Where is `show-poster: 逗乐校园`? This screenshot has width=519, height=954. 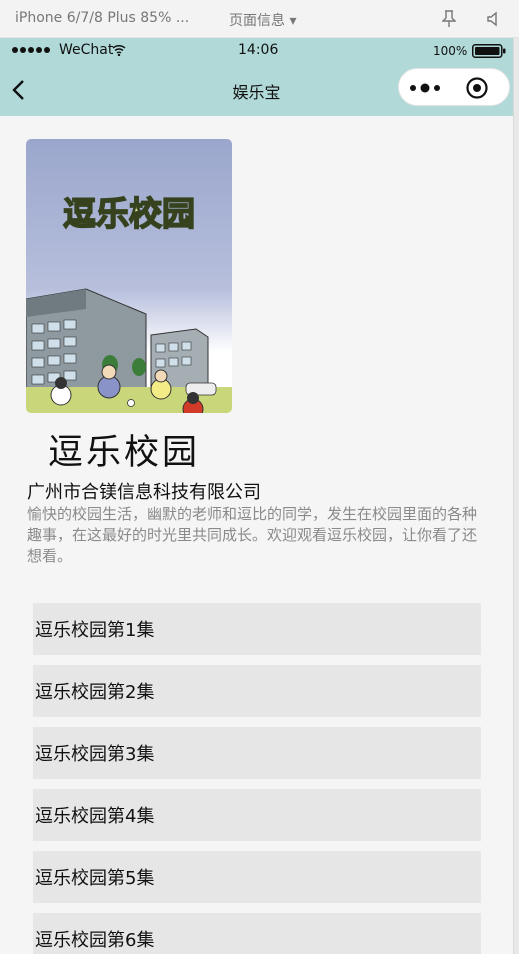
show-poster: 逗乐校园 is located at coordinates (129, 276).